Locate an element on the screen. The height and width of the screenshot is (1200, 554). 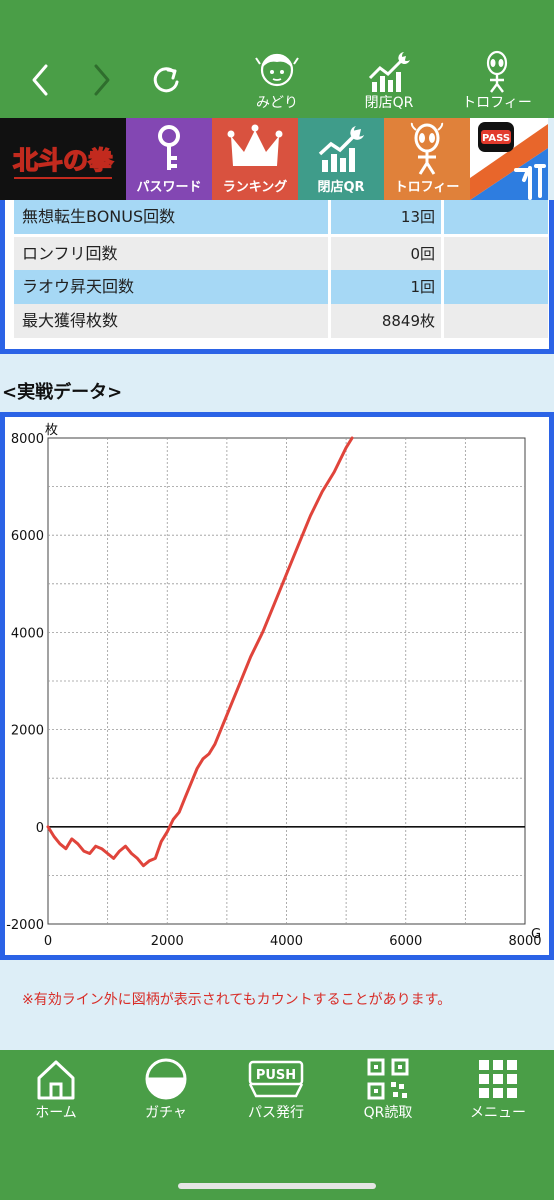
chart-x-tick-label: 2000 is located at coordinates (167, 941).